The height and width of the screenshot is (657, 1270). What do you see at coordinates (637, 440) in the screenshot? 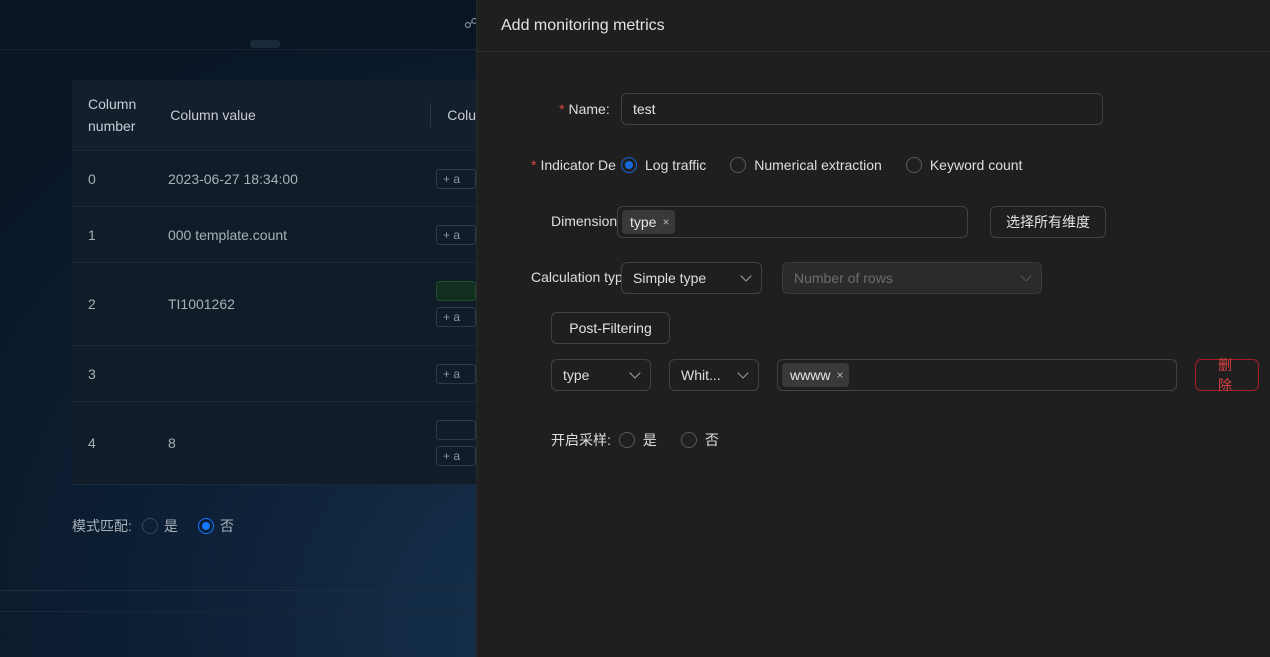
I see `sampling-option-yes: 是` at bounding box center [637, 440].